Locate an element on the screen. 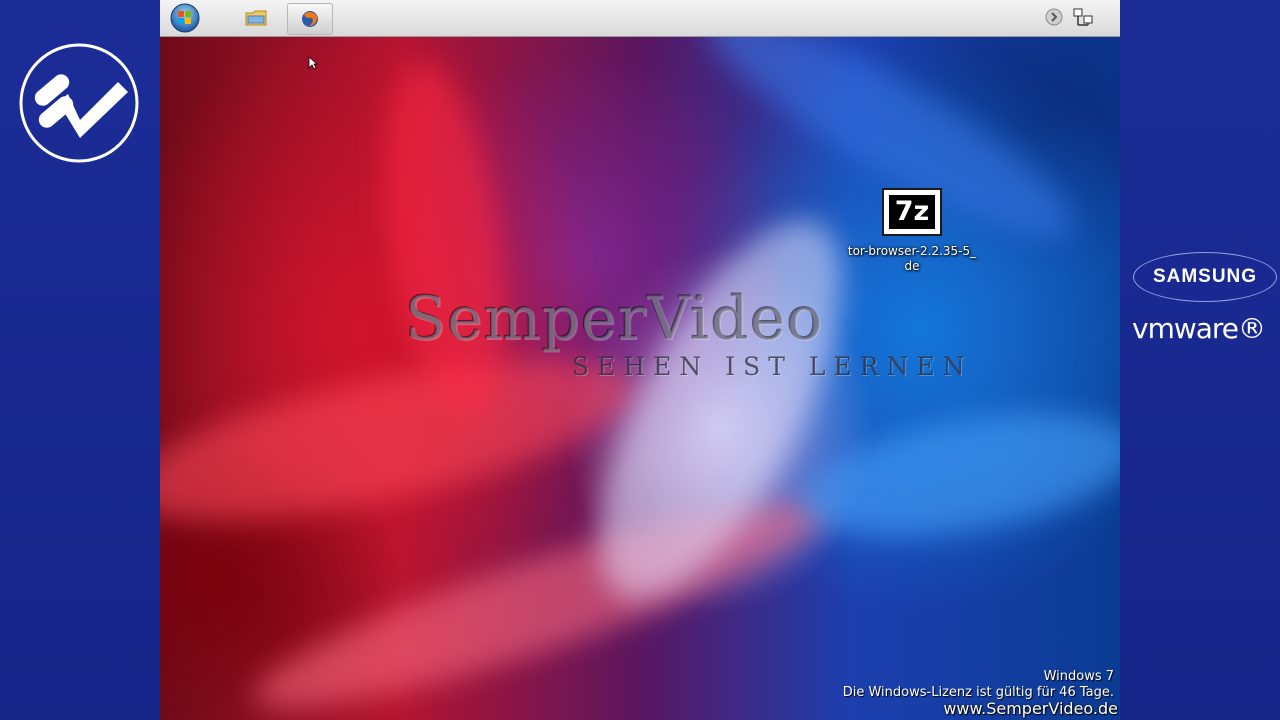 The width and height of the screenshot is (1280, 720). mouse-cursor-icon is located at coordinates (313, 63).